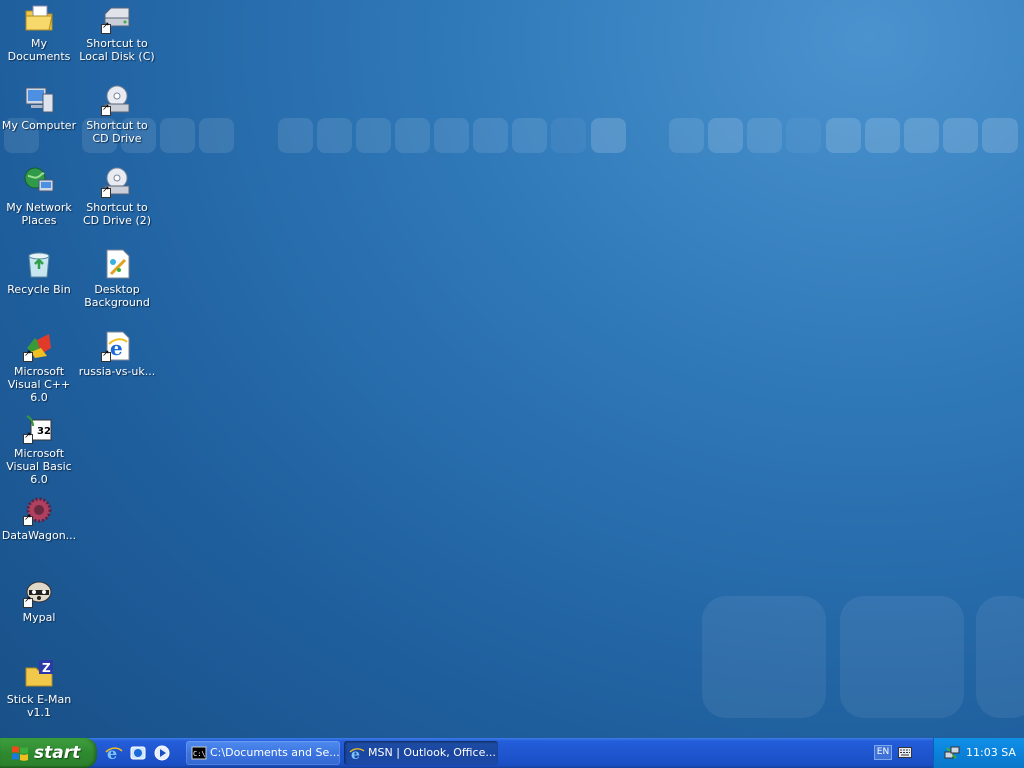 This screenshot has height=768, width=1024. What do you see at coordinates (952, 753) in the screenshot?
I see `network-connection-icon` at bounding box center [952, 753].